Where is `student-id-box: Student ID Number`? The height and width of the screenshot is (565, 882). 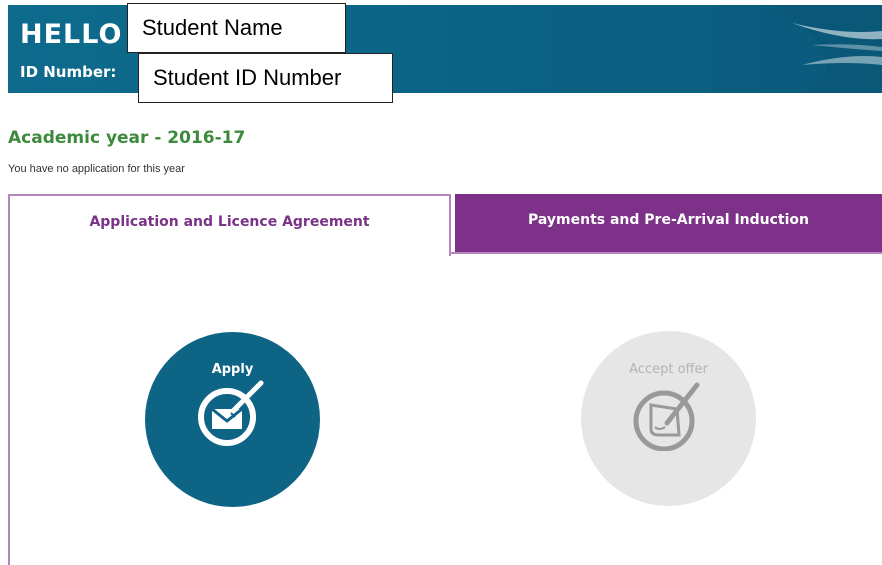 student-id-box: Student ID Number is located at coordinates (265, 78).